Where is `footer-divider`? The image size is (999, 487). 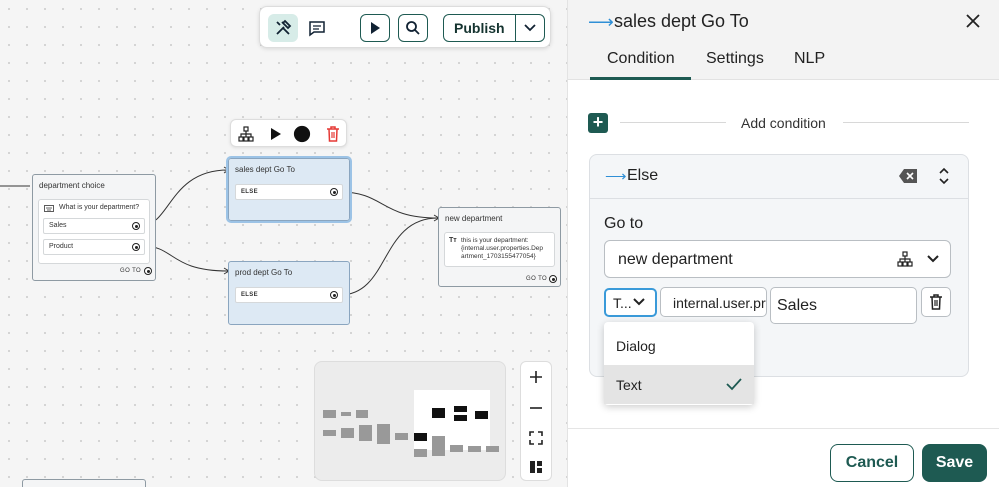
footer-divider is located at coordinates (783, 428).